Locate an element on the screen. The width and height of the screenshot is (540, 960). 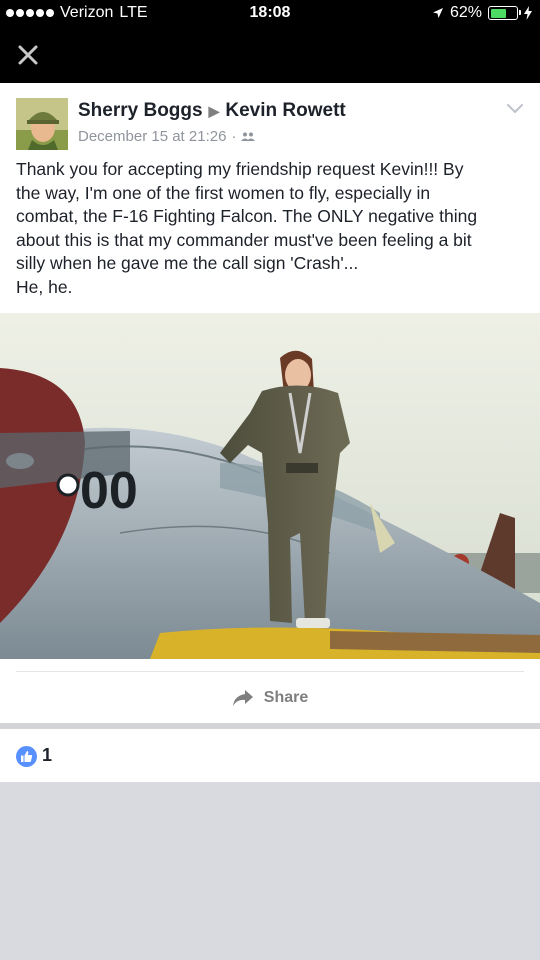
post-header: Sherry Boggs ▶ Kevin Rowett is located at coordinates (212, 111).